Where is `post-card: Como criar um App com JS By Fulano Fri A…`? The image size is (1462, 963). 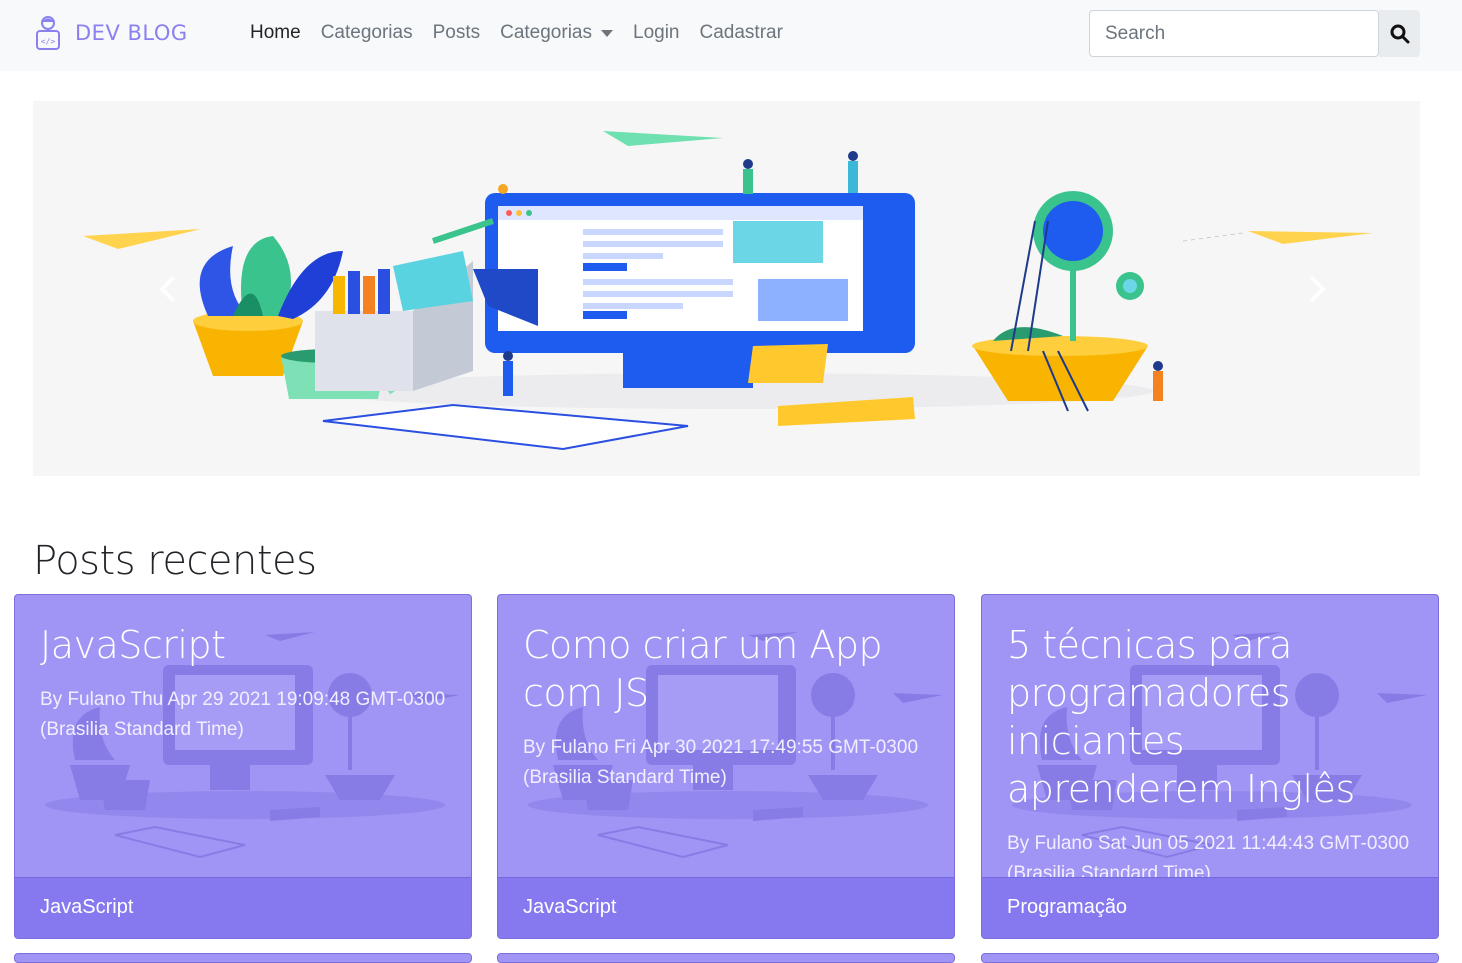
post-card: Como criar um App com JS By Fulano Fri A… is located at coordinates (726, 766).